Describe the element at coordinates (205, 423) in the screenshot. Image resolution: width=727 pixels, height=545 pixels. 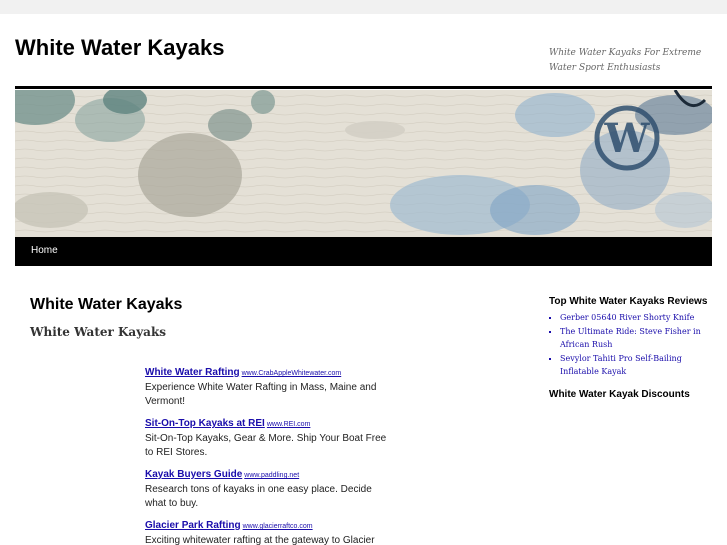
I see `ad-title-link: Sit-On-Top Kayaks at REI` at that location.